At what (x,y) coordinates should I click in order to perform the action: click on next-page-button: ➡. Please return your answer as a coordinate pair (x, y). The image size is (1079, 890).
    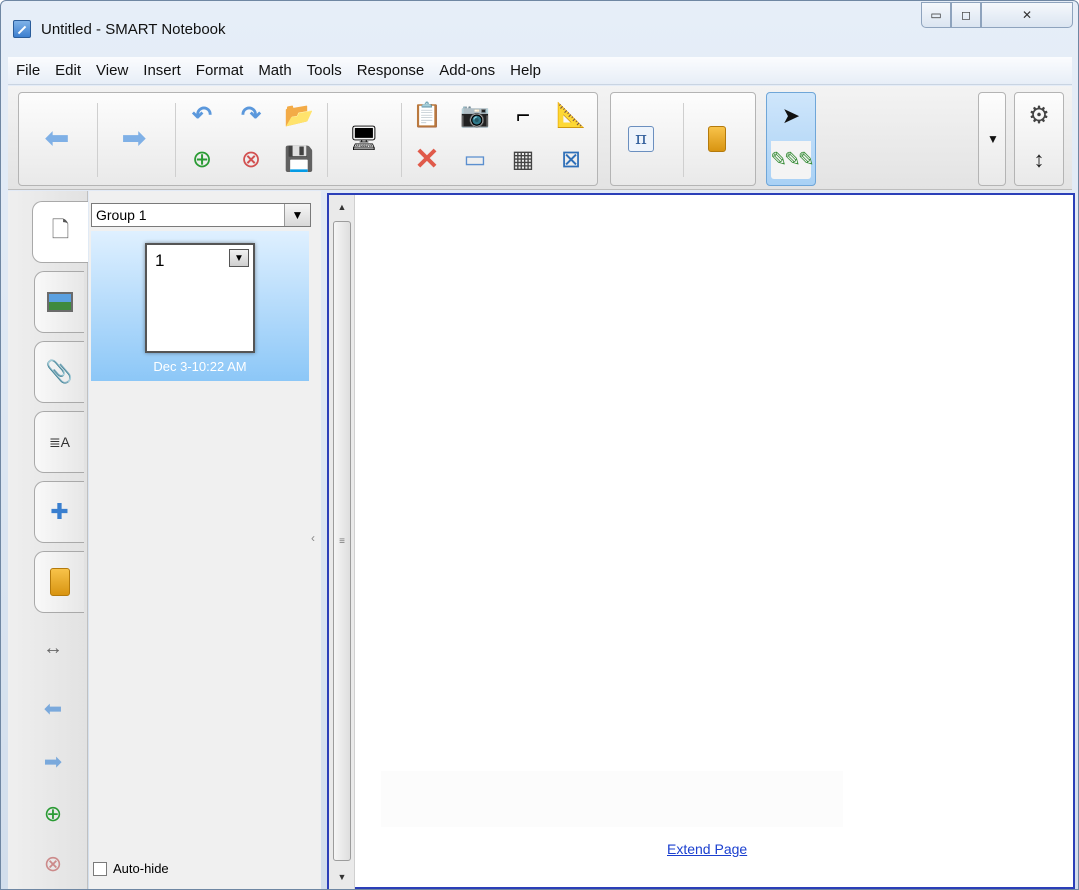
    Looking at the image, I should click on (134, 139).